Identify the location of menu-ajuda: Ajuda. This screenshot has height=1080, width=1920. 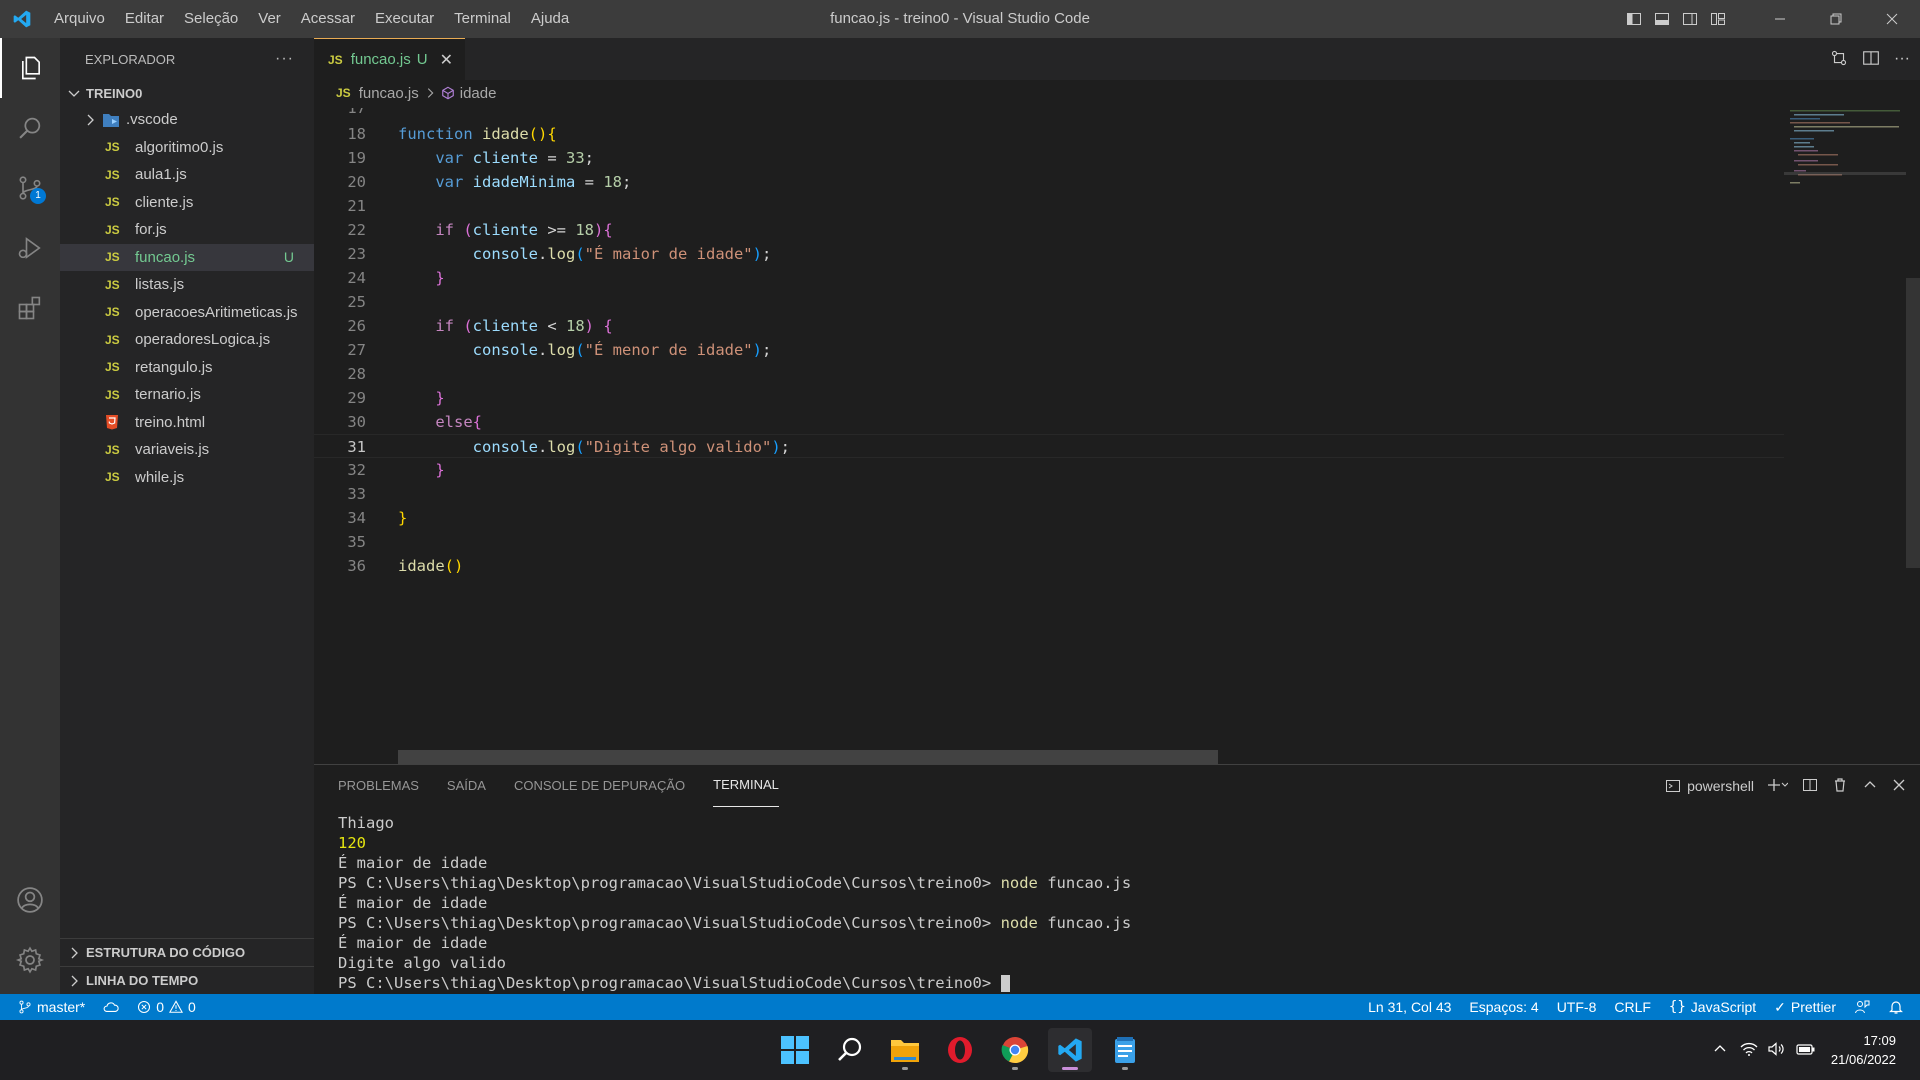
(550, 19).